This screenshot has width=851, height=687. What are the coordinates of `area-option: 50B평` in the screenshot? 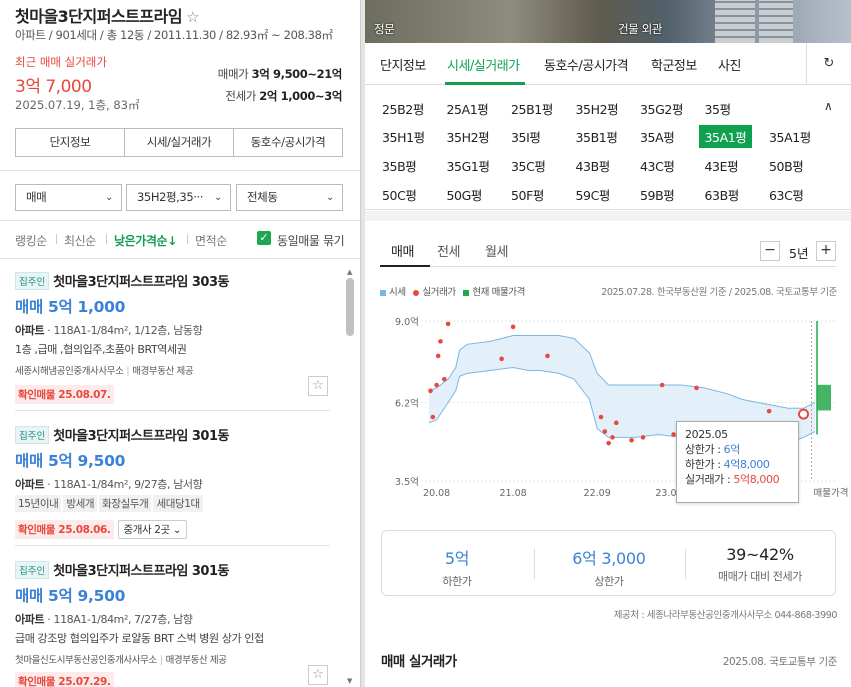 It's located at (786, 165).